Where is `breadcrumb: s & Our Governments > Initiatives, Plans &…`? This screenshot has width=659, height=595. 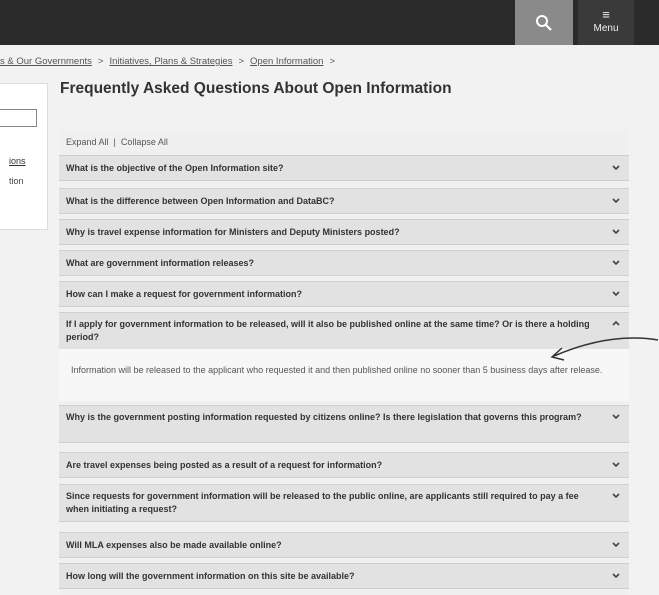 breadcrumb: s & Our Governments > Initiatives, Plans &… is located at coordinates (170, 61).